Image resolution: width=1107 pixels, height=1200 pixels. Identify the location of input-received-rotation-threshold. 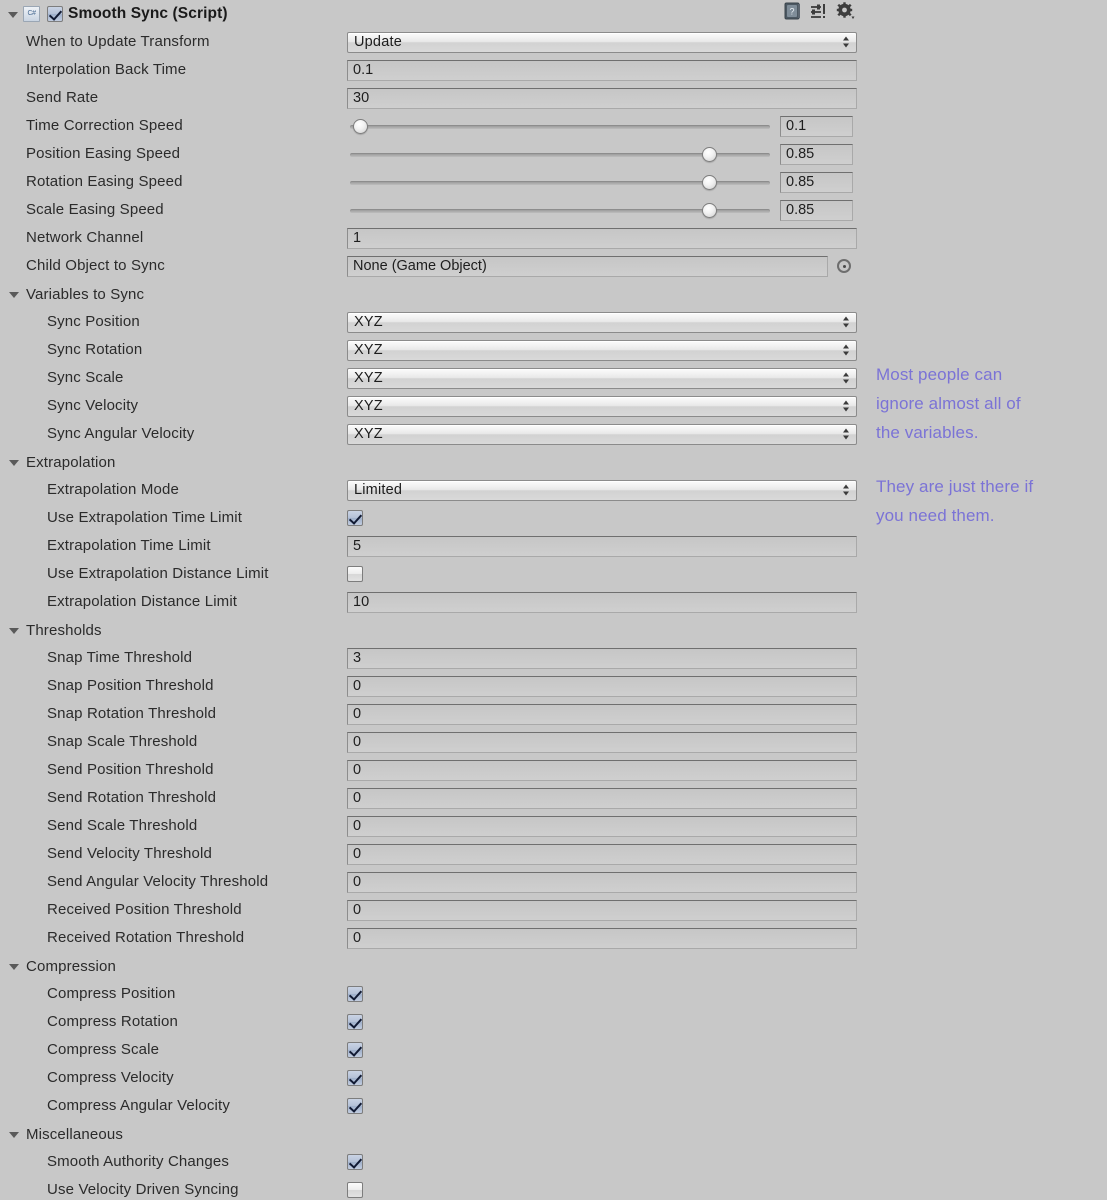
(602, 938).